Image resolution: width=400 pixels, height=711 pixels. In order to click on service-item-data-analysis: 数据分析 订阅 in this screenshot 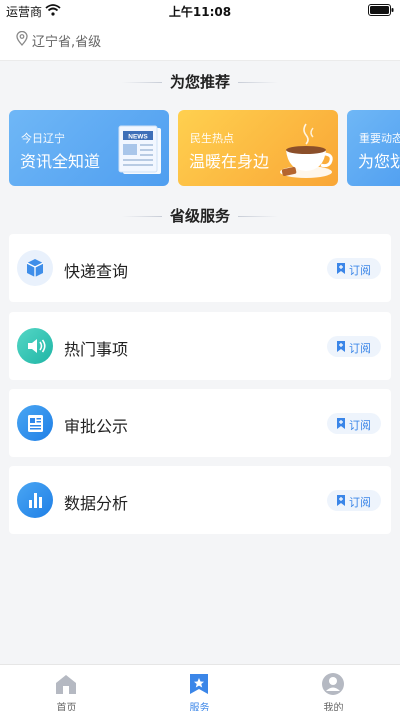, I will do `click(200, 500)`.